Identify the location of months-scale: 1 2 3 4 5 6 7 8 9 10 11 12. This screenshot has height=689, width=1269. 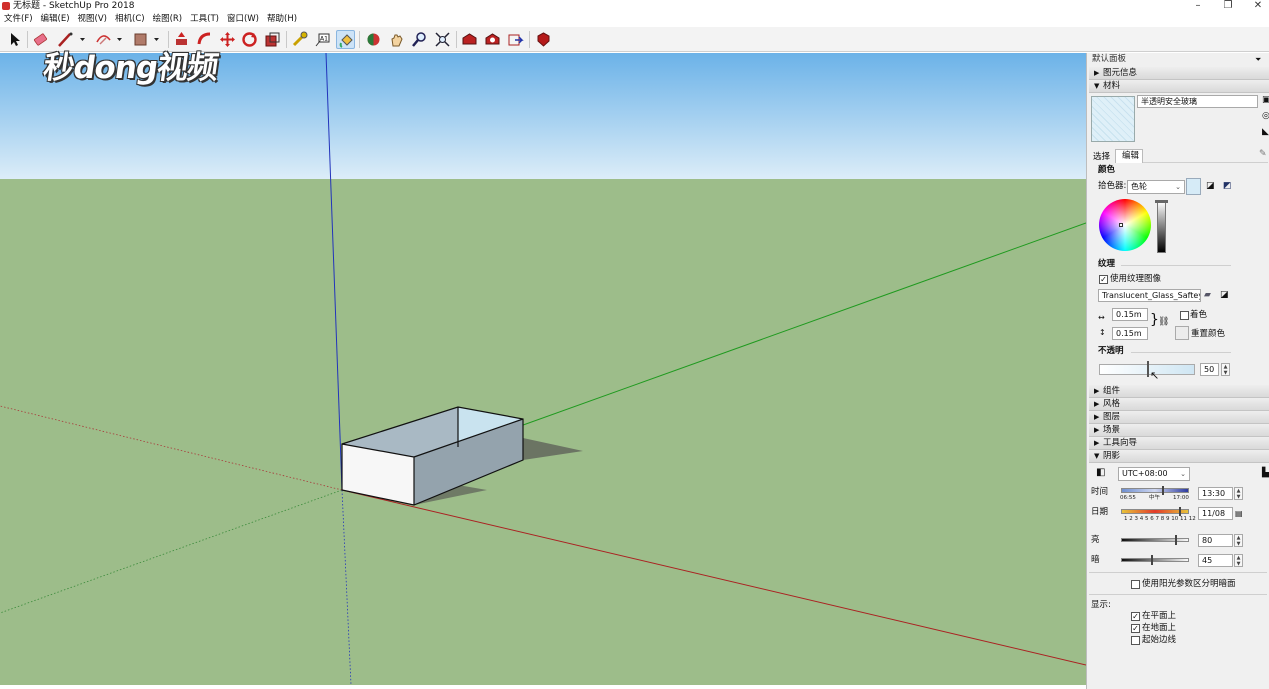
(1160, 519).